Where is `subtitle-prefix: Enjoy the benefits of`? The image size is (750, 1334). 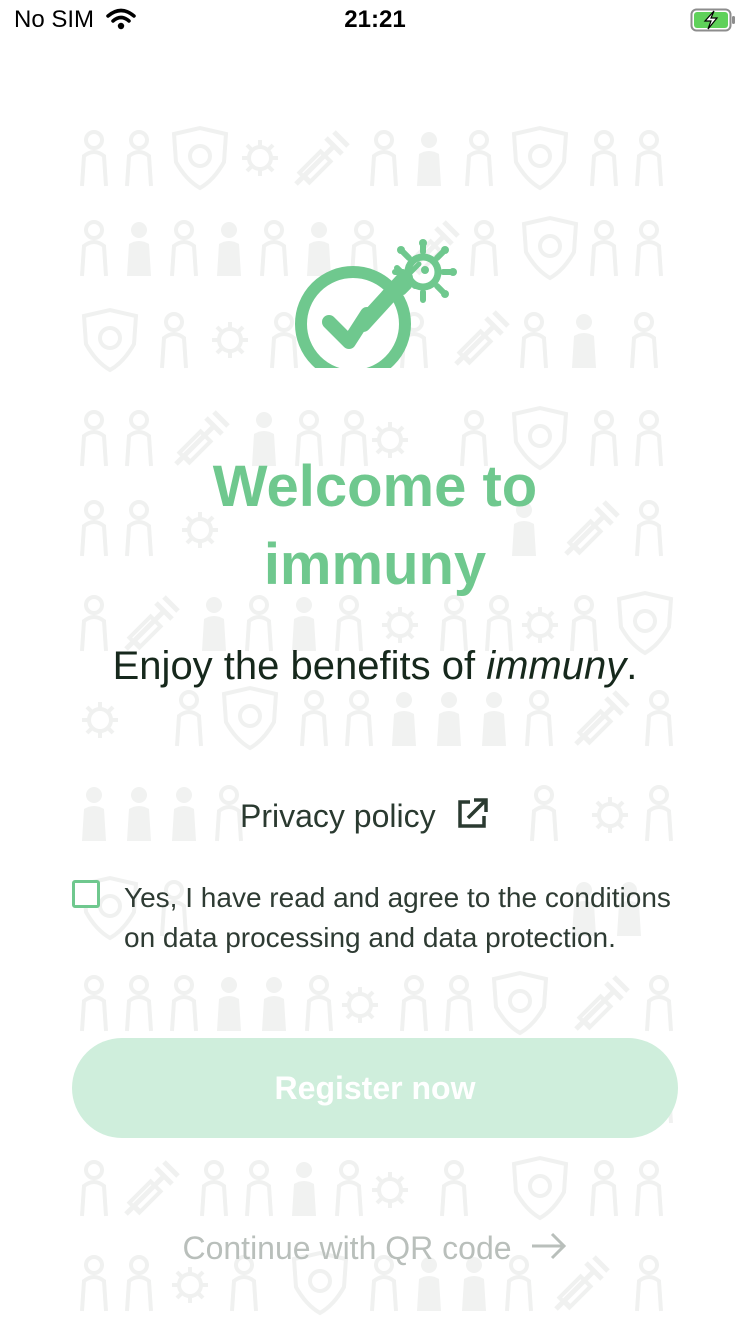
subtitle-prefix: Enjoy the benefits of is located at coordinates (299, 666).